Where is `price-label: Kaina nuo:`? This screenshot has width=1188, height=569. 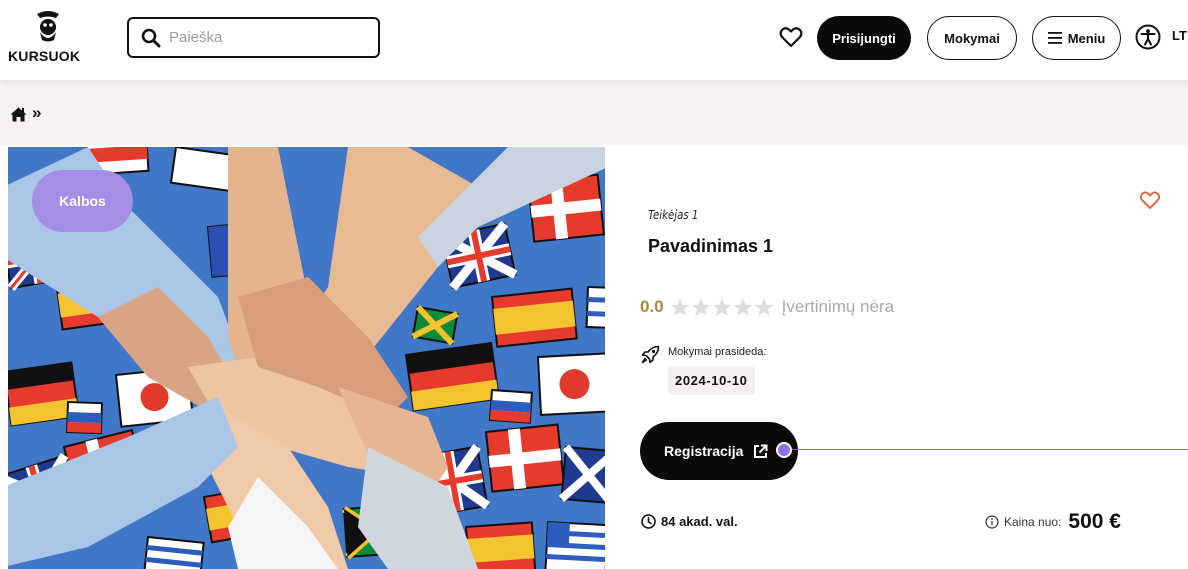
price-label: Kaina nuo: is located at coordinates (1033, 522).